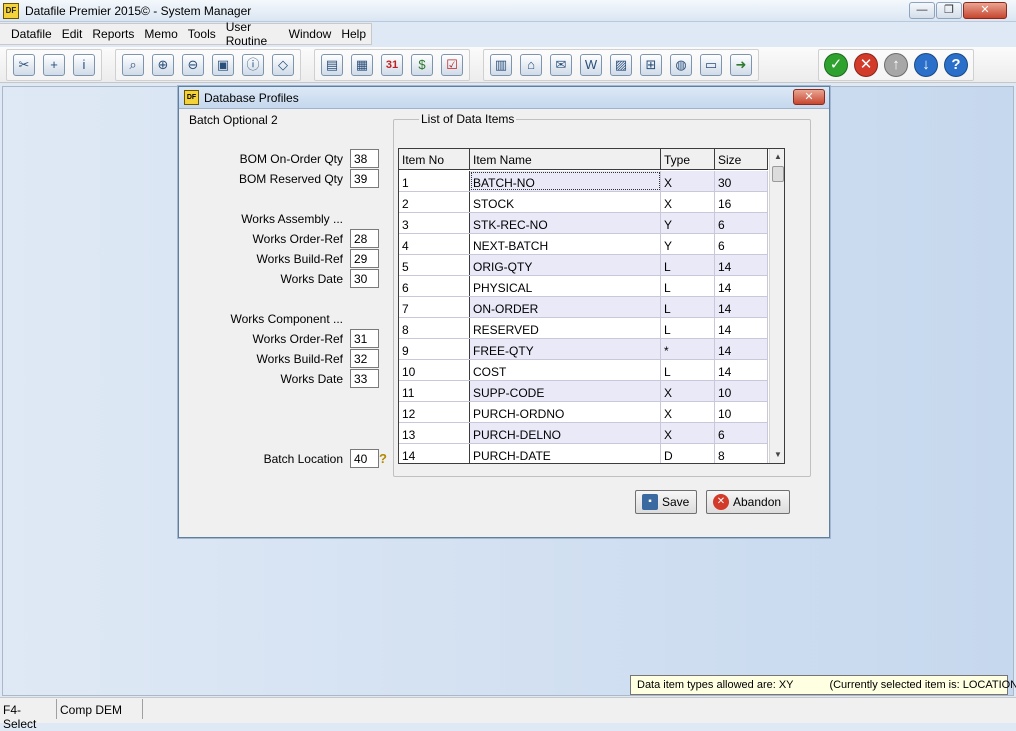 The height and width of the screenshot is (731, 1016). Describe the element at coordinates (84, 65) in the screenshot. I see `record-info-icon: i` at that location.